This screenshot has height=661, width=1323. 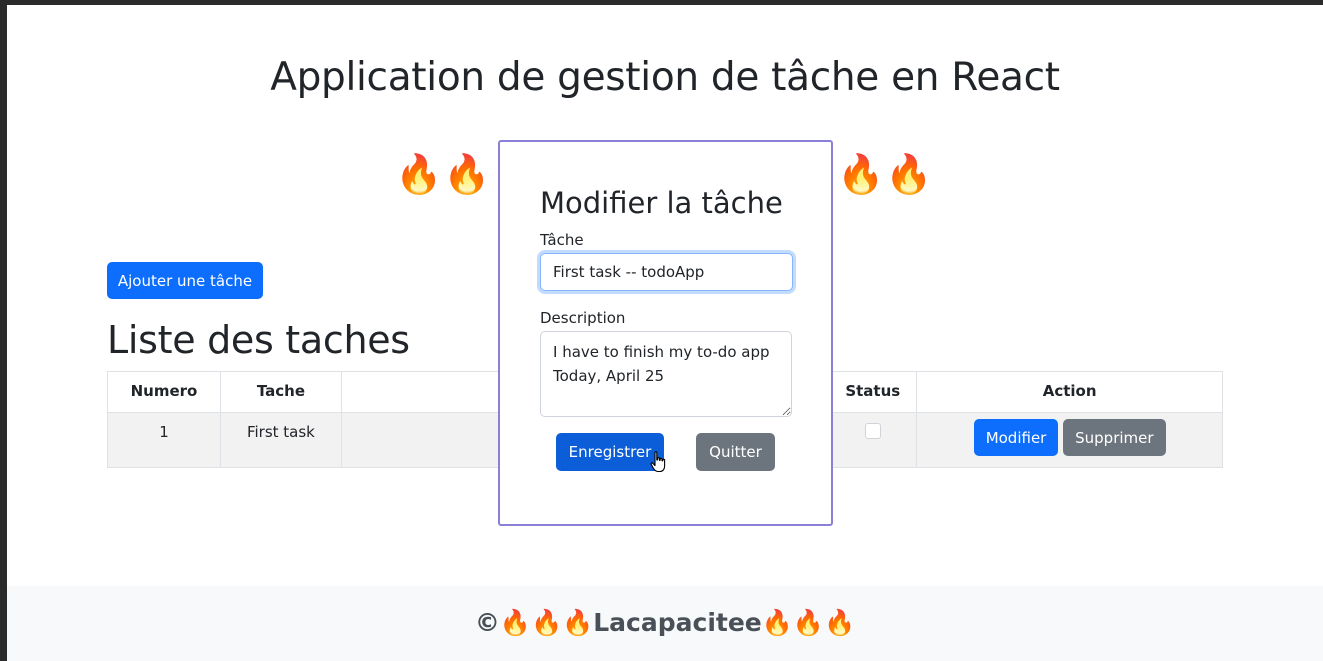 I want to click on delete-button: Supprimer, so click(x=1114, y=437).